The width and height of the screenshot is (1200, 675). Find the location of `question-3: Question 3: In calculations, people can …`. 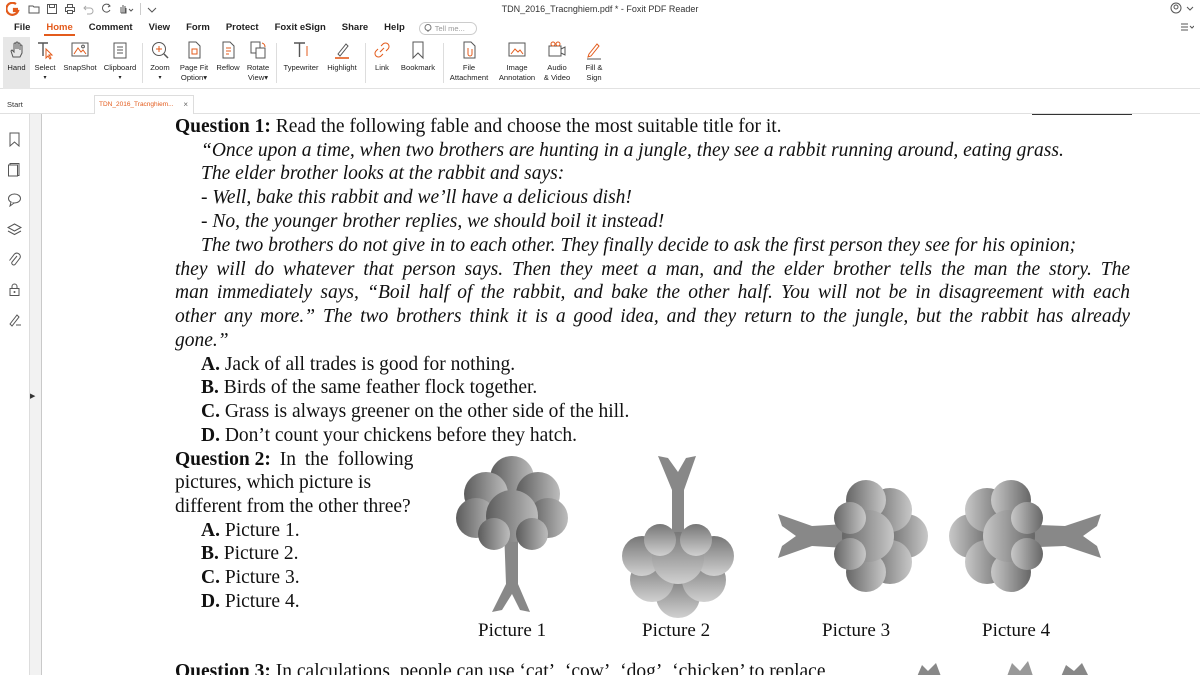

question-3: Question 3: In calculations, people can … is located at coordinates (500, 667).